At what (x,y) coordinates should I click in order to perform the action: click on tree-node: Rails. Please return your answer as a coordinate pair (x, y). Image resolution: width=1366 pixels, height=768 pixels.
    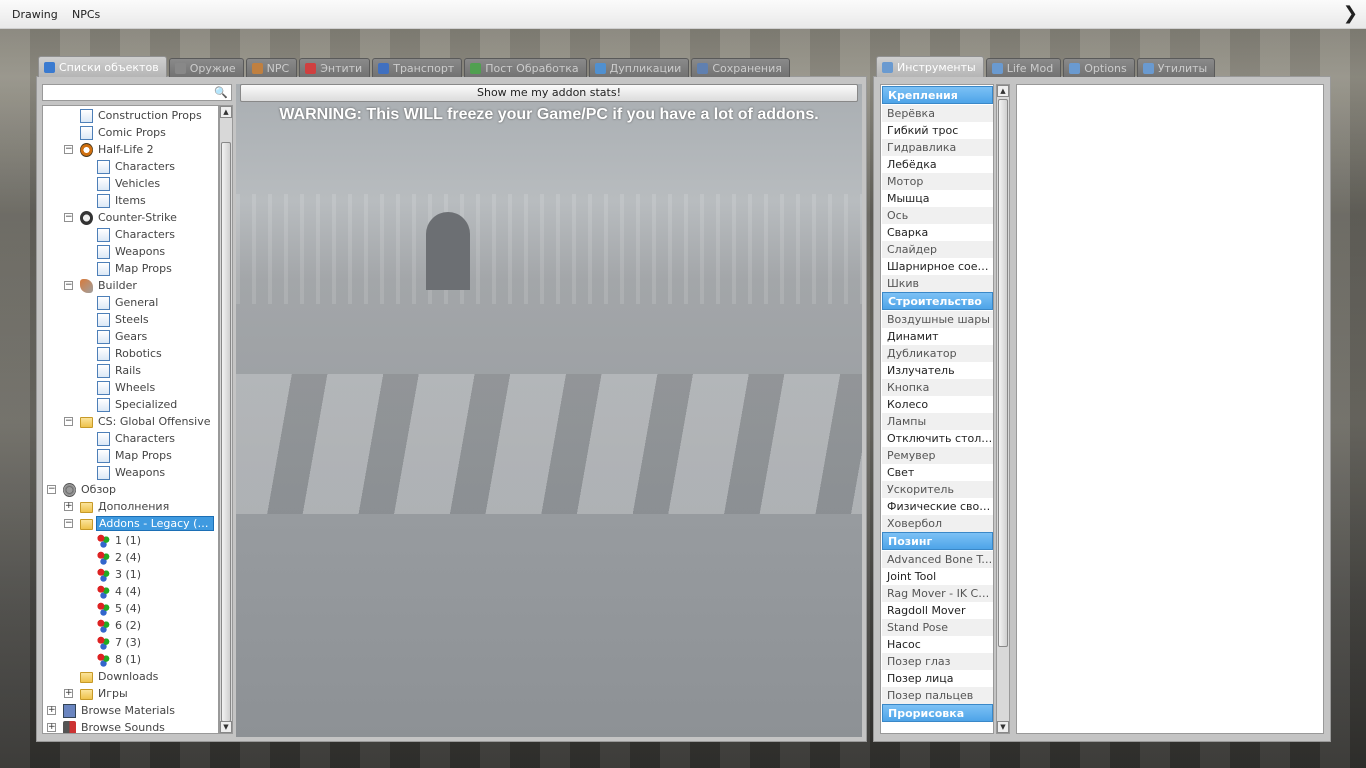
    Looking at the image, I should click on (120, 370).